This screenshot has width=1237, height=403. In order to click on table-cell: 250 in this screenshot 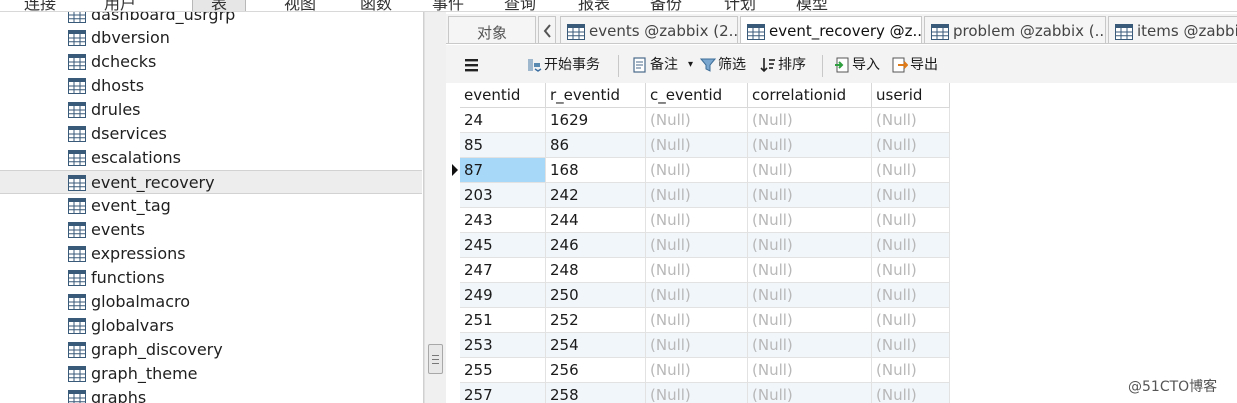, I will do `click(596, 295)`.